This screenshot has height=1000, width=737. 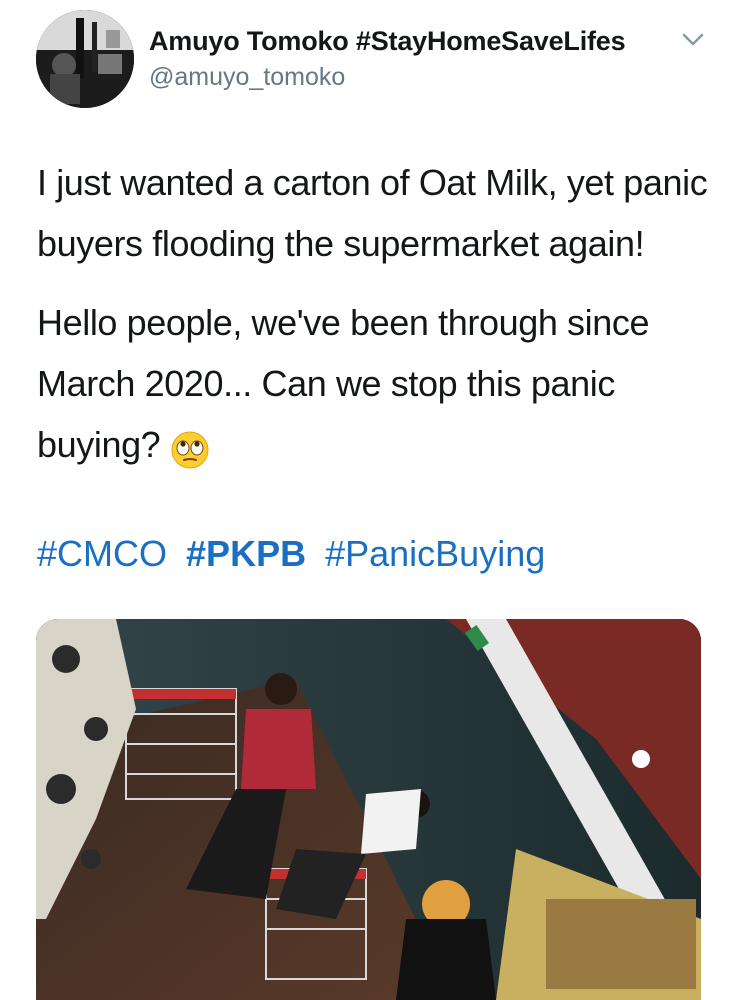 I want to click on hashtag-pkpb: #PKPB, so click(x=246, y=553).